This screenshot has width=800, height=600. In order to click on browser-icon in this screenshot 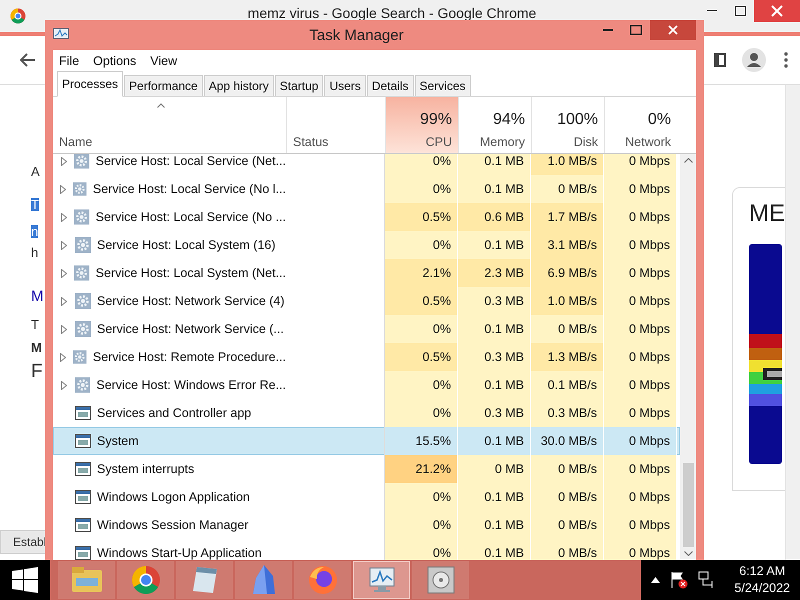, I will do `click(145, 580)`.